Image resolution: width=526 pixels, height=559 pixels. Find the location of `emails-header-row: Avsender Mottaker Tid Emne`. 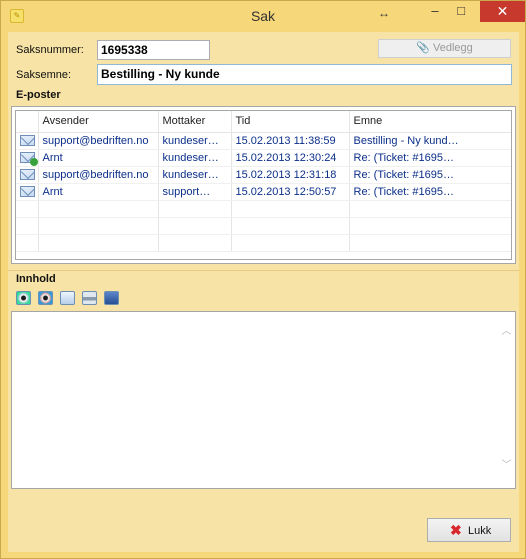

emails-header-row: Avsender Mottaker Tid Emne is located at coordinates (263, 122).